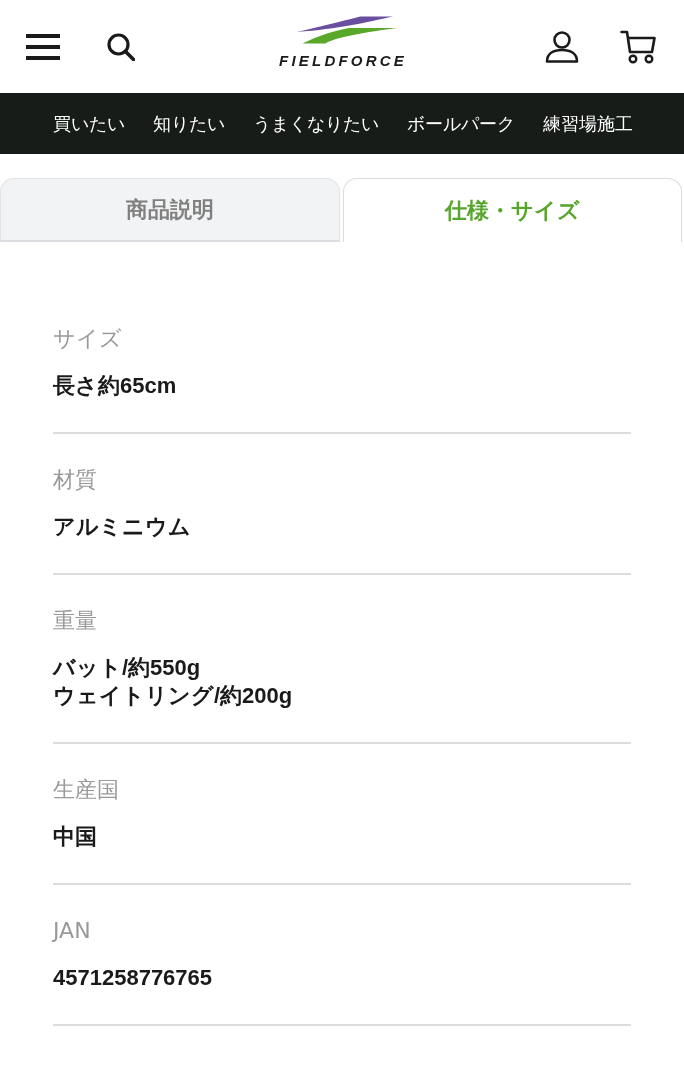  I want to click on spec-label: 材質, so click(75, 480).